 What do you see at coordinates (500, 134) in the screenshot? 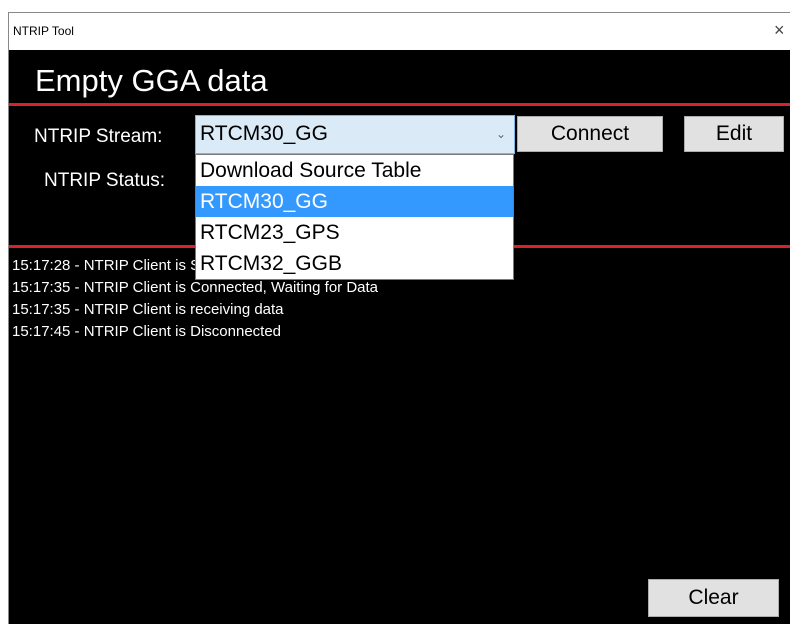
I see `chevron-down-icon: ⌄` at bounding box center [500, 134].